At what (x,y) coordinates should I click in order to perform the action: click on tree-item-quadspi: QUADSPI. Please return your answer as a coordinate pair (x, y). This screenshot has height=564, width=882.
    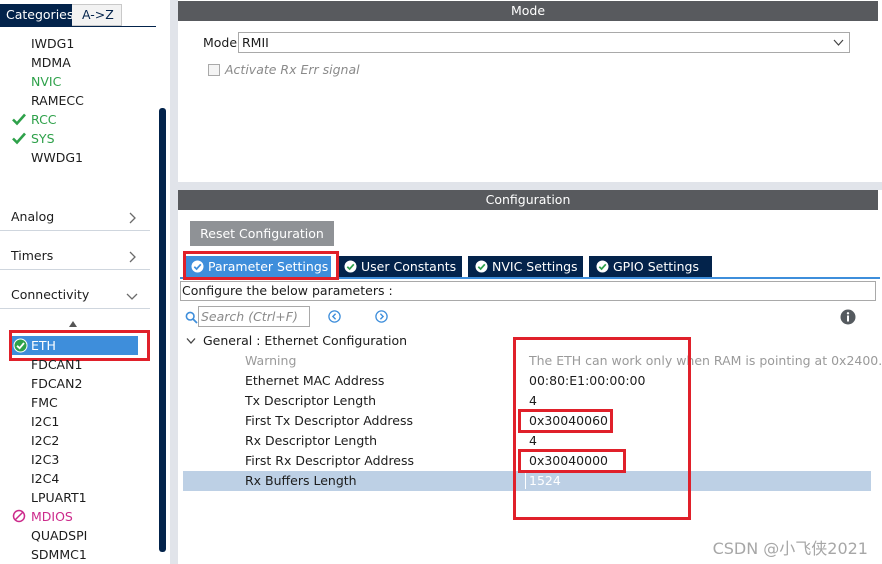
    Looking at the image, I should click on (59, 535).